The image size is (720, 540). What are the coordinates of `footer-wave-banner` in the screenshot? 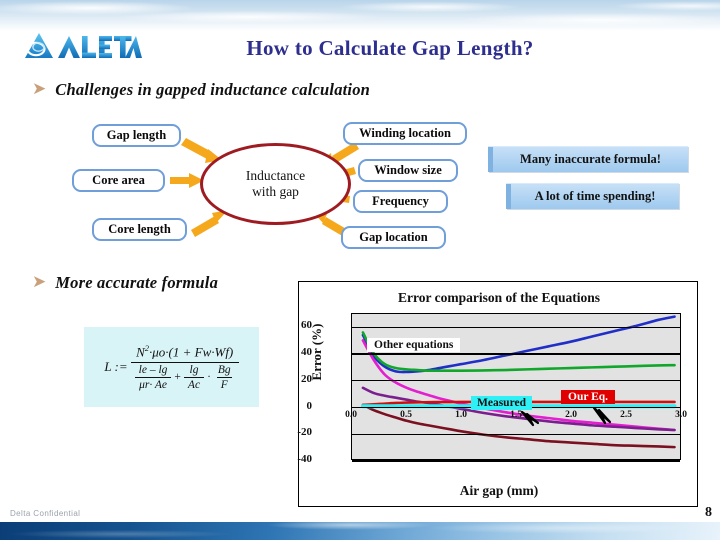 It's located at (360, 531).